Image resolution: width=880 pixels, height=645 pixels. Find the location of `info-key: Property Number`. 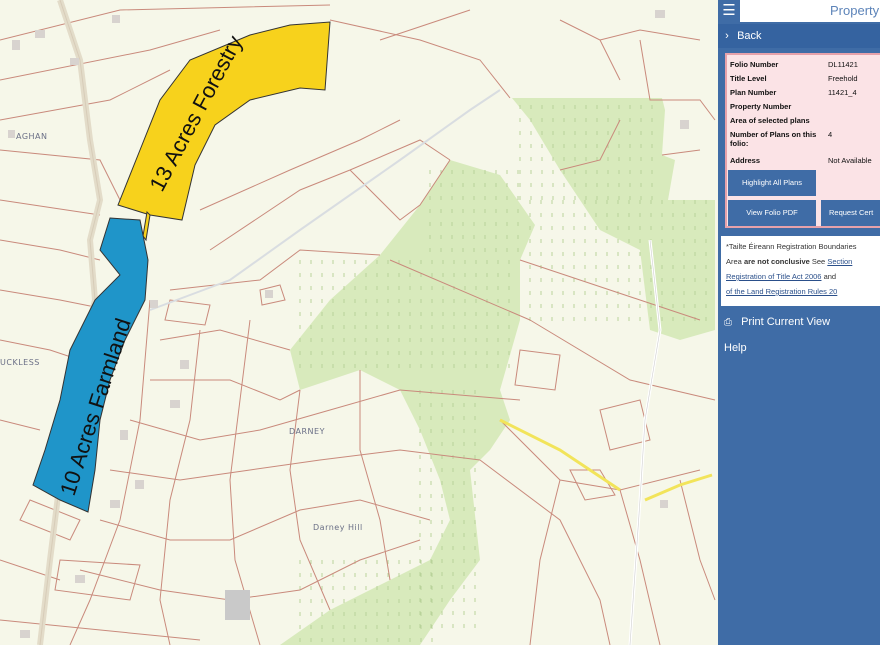

info-key: Property Number is located at coordinates (761, 106).